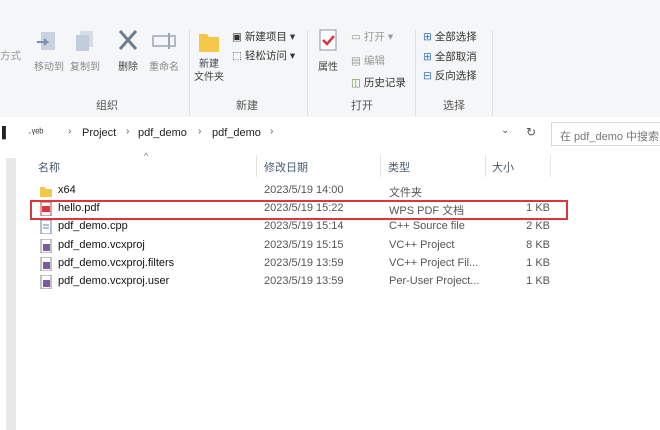 Image resolution: width=660 pixels, height=430 pixels. I want to click on file-name: x64, so click(67, 190).